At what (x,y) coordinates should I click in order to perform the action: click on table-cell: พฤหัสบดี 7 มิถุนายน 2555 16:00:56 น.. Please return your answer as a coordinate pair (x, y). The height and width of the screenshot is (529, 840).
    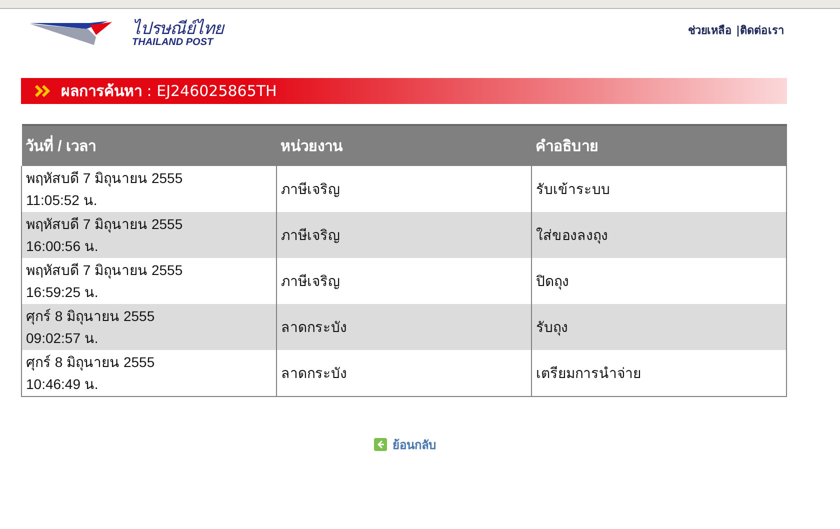
    Looking at the image, I should click on (149, 235).